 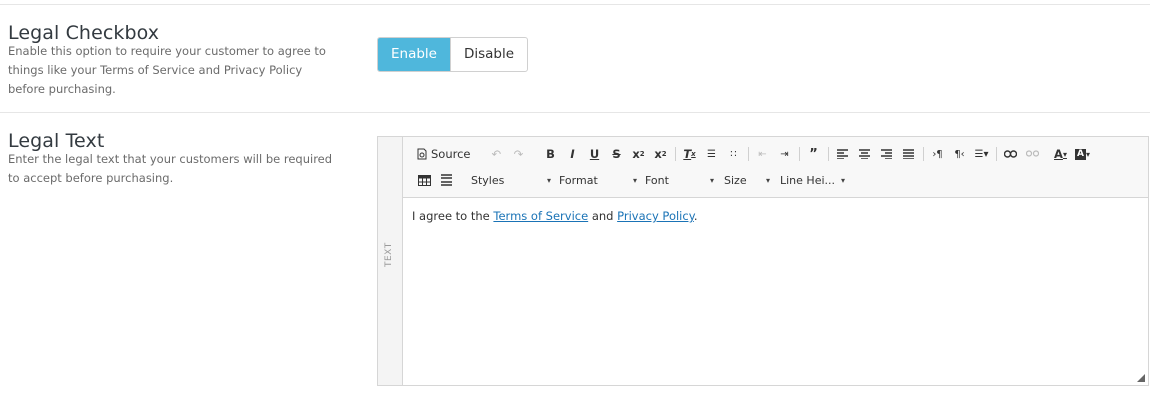 What do you see at coordinates (497, 154) in the screenshot?
I see `undo-icon: ↶` at bounding box center [497, 154].